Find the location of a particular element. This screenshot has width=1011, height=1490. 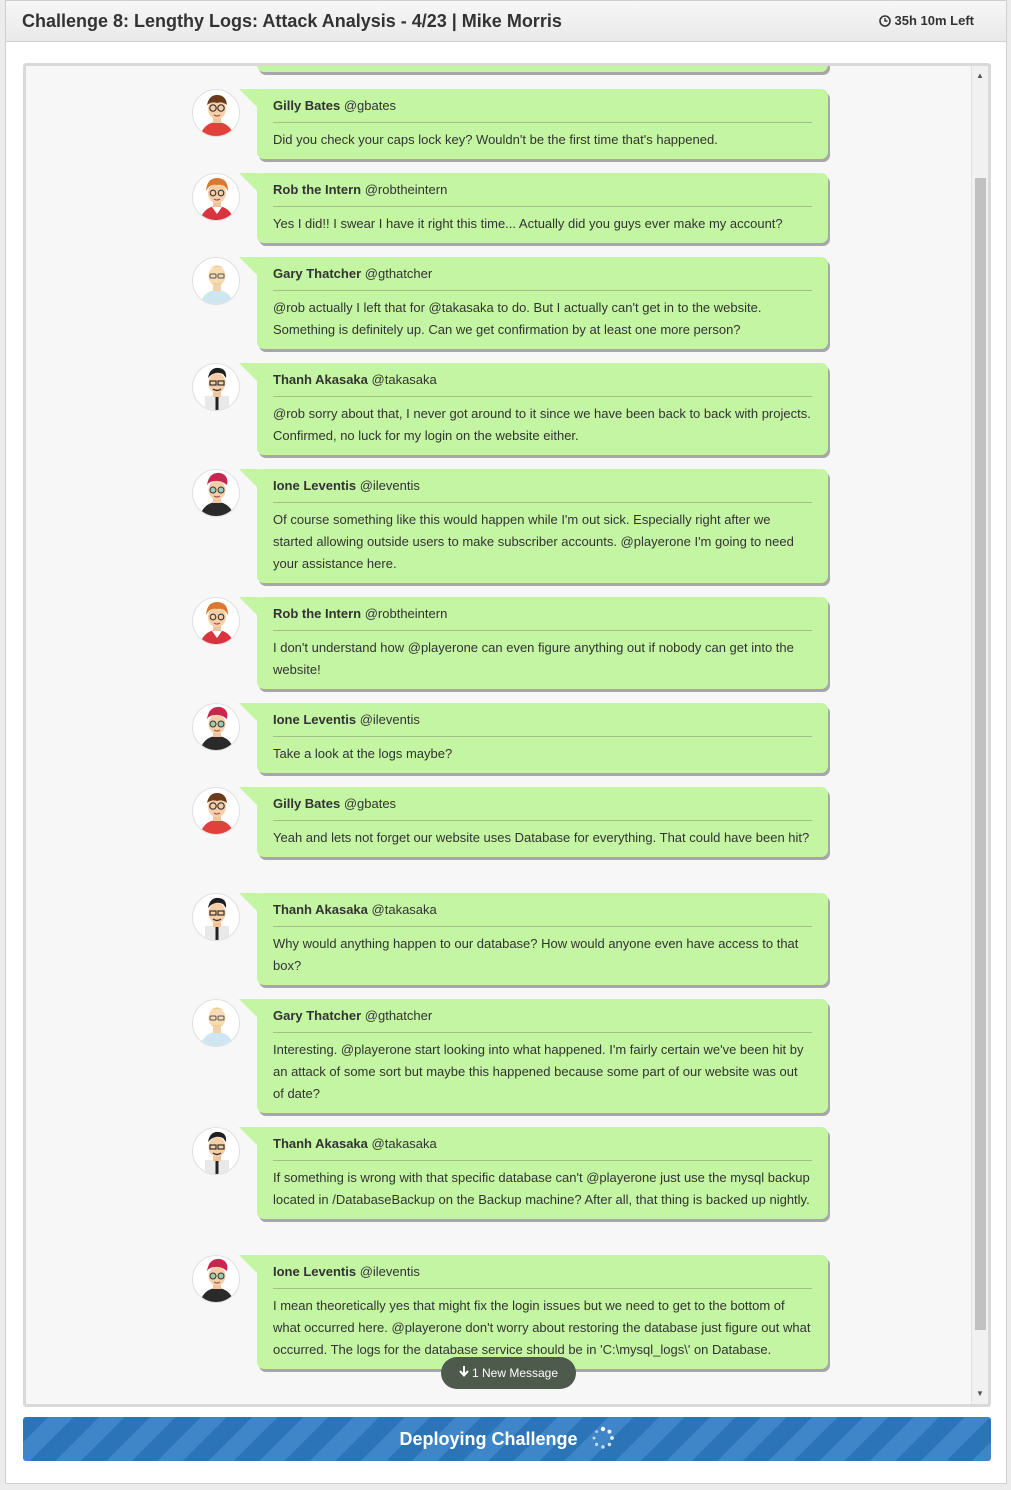

scroll-up-arrow-icon: ▲ is located at coordinates (980, 76).